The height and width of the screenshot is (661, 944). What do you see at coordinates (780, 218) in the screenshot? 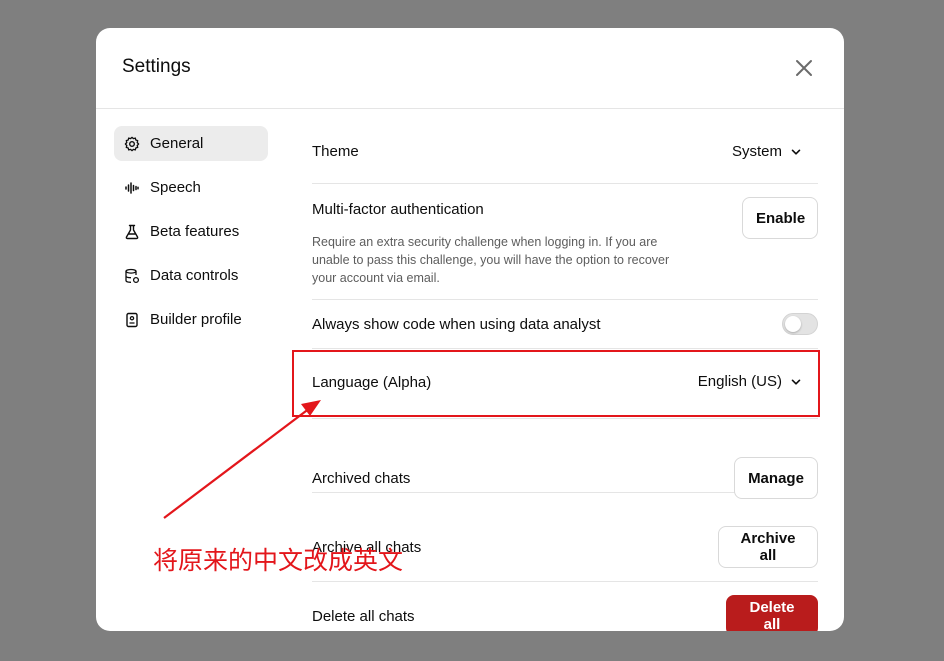
I see `enable-mfa-button: Enable` at bounding box center [780, 218].